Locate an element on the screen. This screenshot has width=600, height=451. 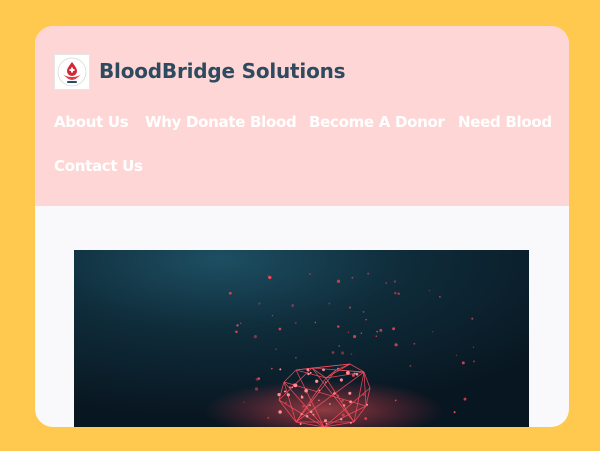
nav-link-about-us: About Us is located at coordinates (91, 122).